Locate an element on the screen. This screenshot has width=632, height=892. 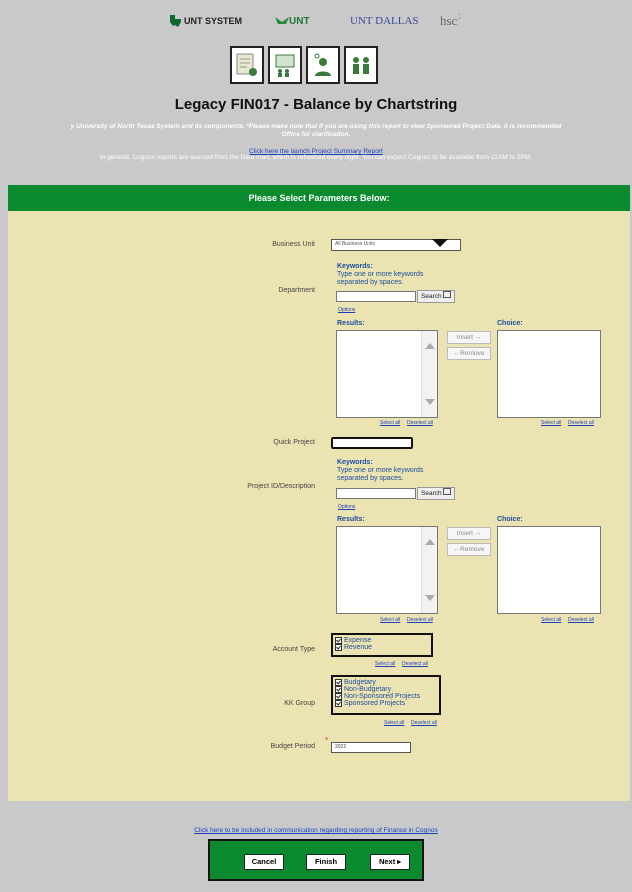
department-choice-select-all: Select all is located at coordinates (551, 423).